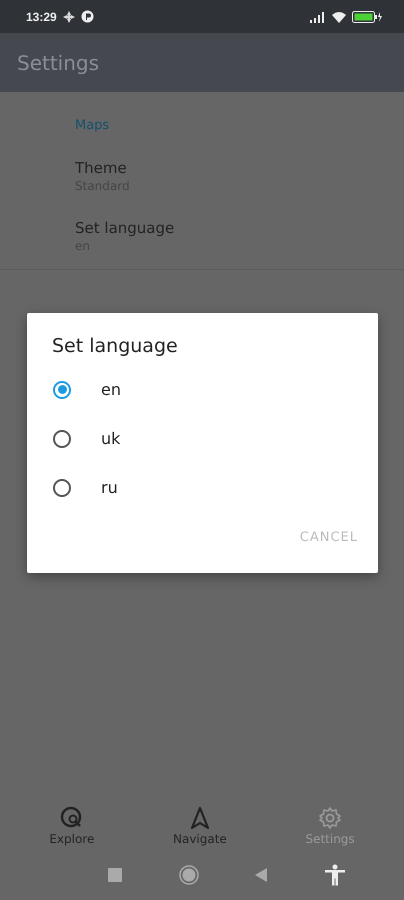 This screenshot has width=404, height=900. What do you see at coordinates (202, 389) in the screenshot?
I see `language-option: en` at bounding box center [202, 389].